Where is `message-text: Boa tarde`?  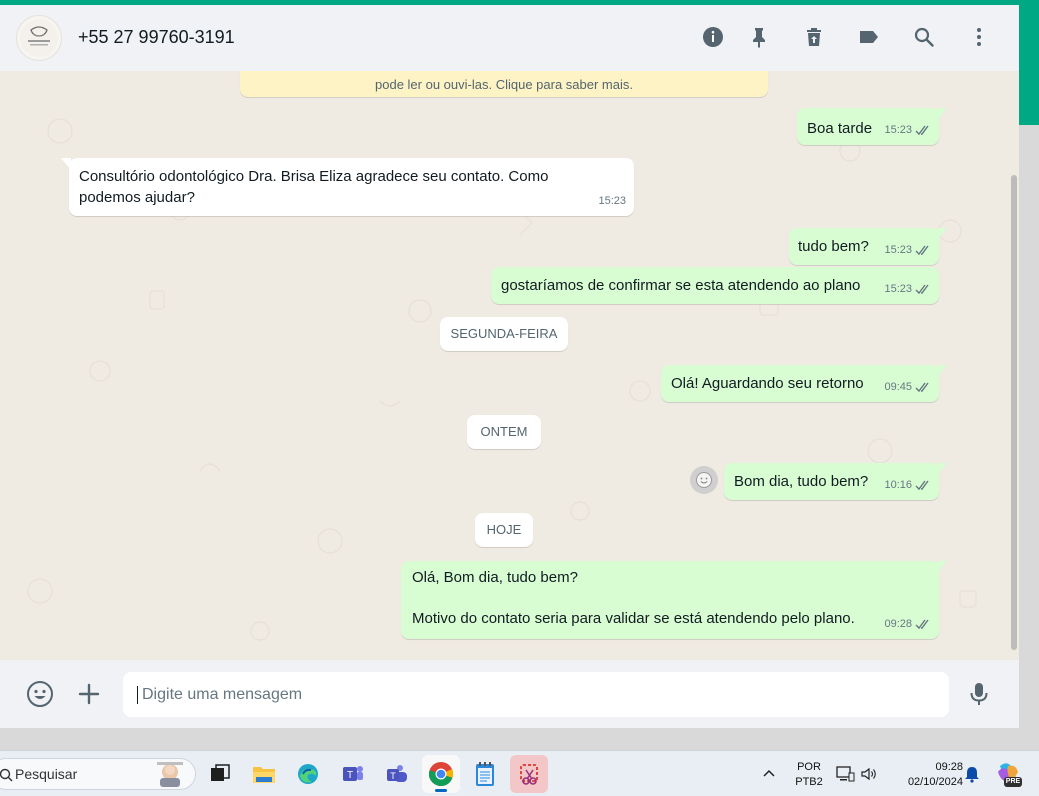 message-text: Boa tarde is located at coordinates (840, 128).